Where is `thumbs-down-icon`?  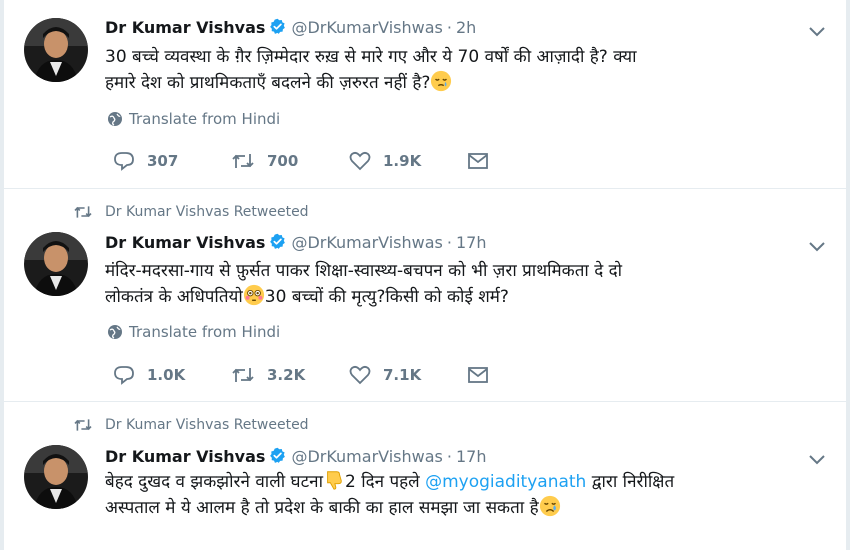
thumbs-down-icon is located at coordinates (334, 480).